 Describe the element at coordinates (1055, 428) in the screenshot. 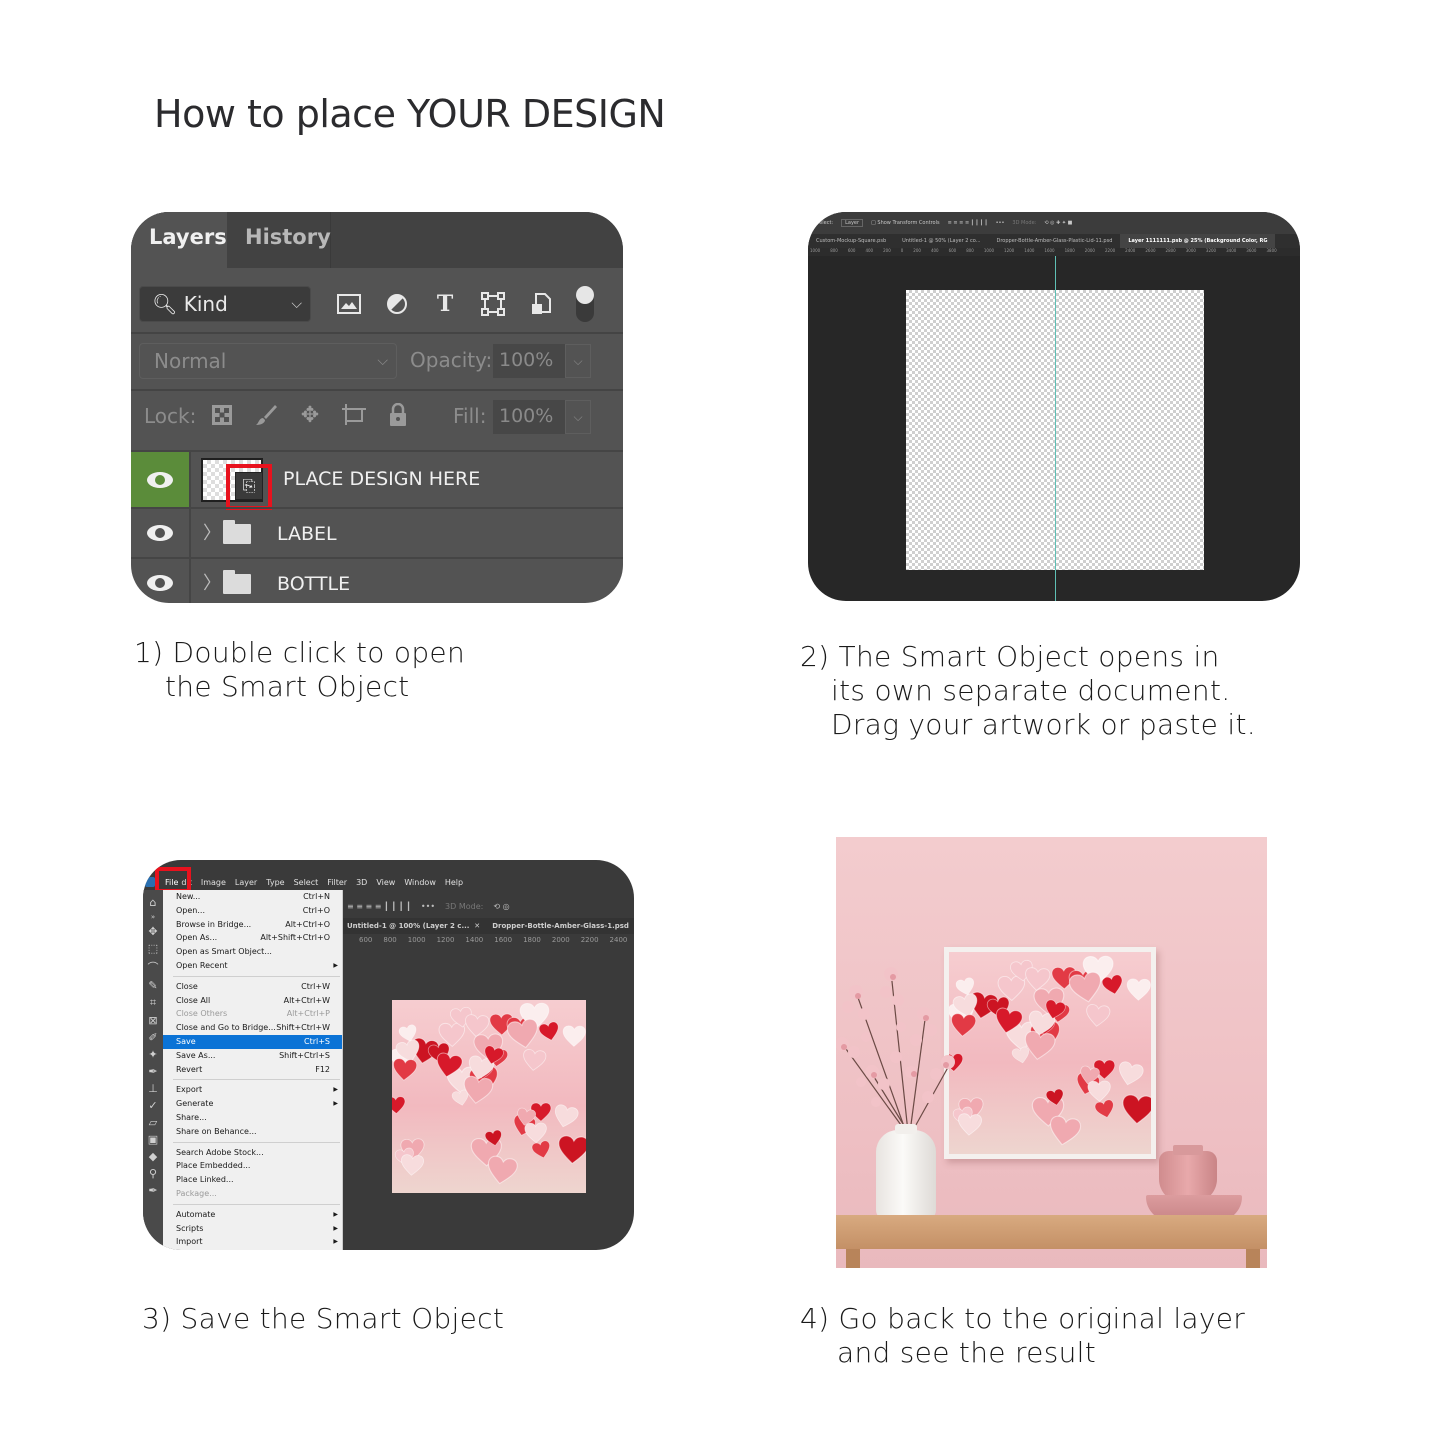

I see `center-guide-line` at that location.